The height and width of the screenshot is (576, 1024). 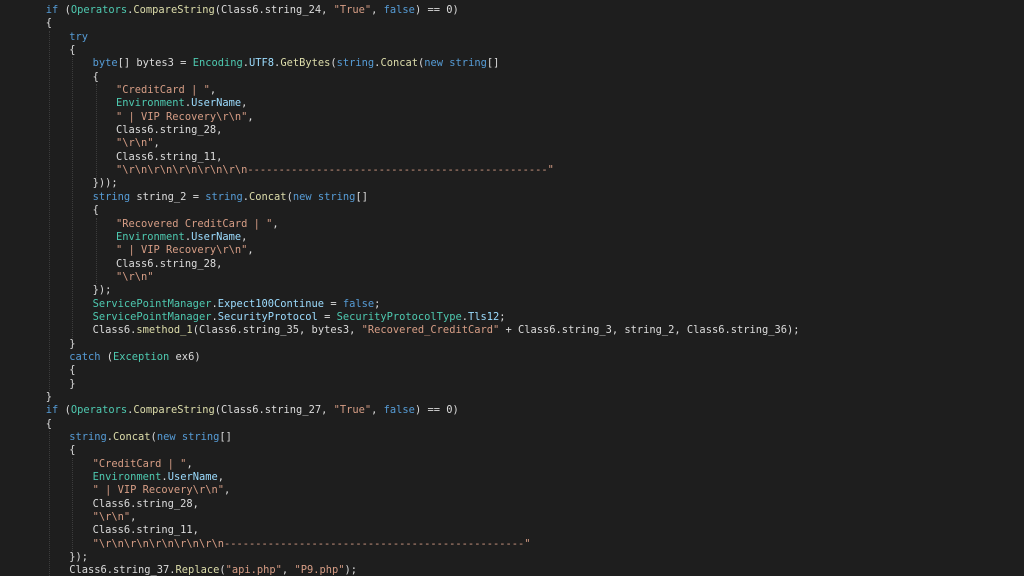 I want to click on string-token: "True", so click(x=352, y=410).